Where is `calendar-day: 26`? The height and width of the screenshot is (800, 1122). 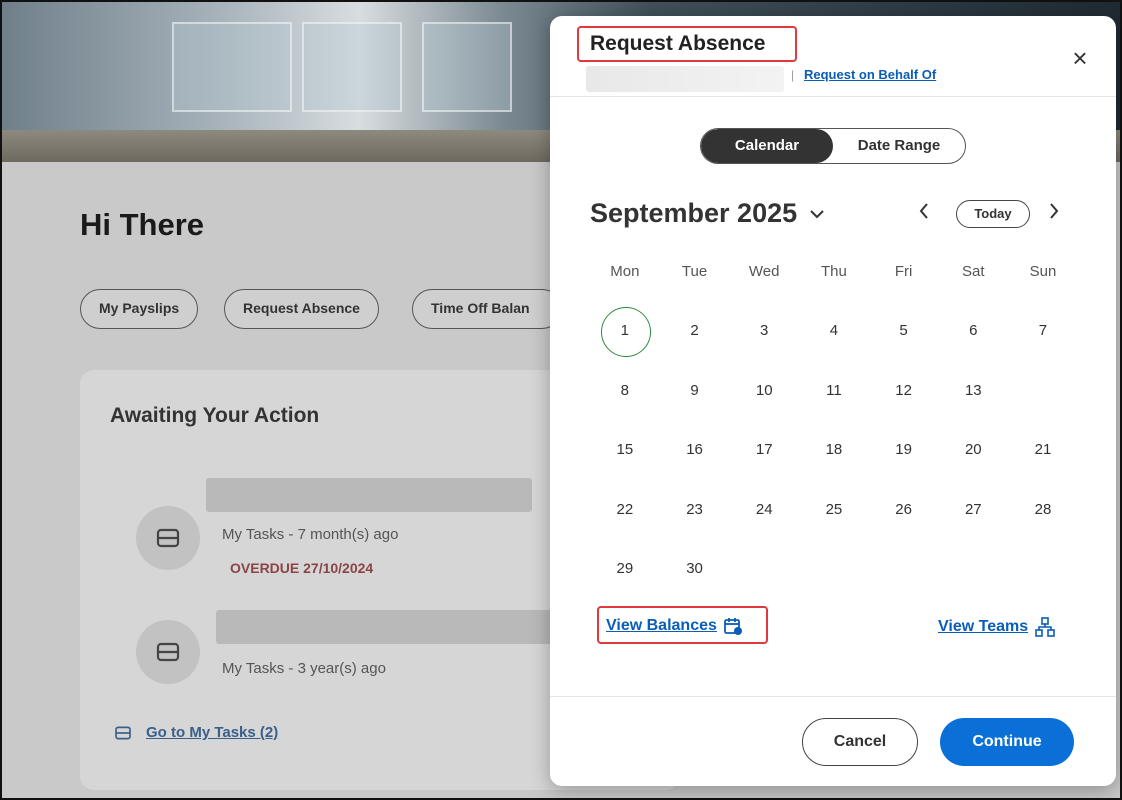 calendar-day: 26 is located at coordinates (904, 511).